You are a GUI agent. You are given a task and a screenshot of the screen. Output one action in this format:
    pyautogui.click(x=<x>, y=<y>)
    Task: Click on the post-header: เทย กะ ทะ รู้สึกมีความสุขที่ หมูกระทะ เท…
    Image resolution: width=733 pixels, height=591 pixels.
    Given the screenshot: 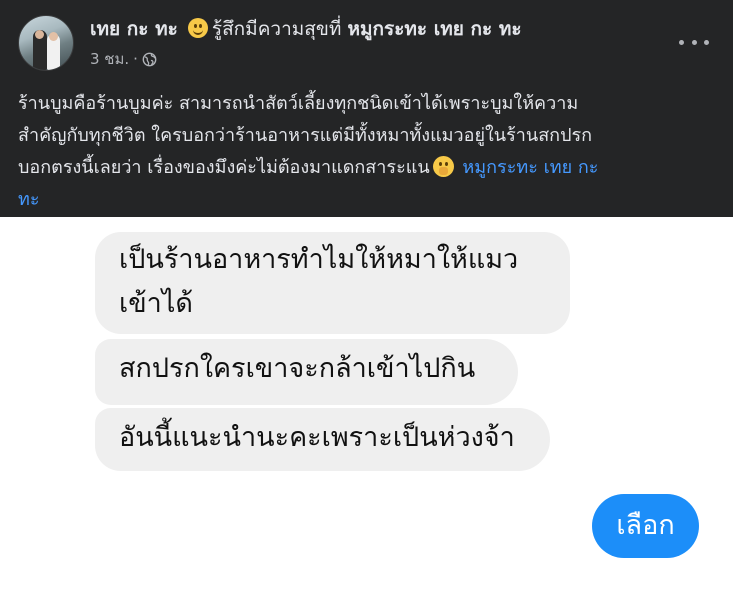 What is the action you would take?
    pyautogui.click(x=306, y=29)
    